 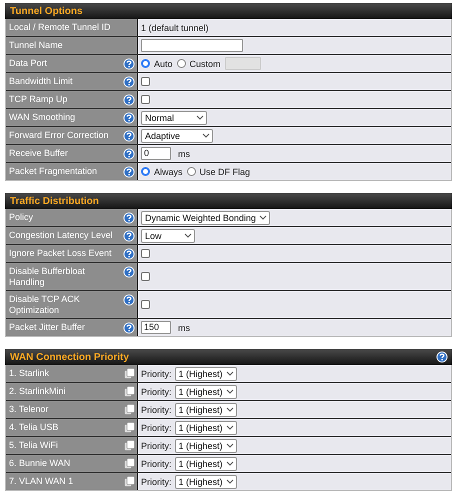 What do you see at coordinates (205, 217) in the screenshot?
I see `dropdown: Dynamic Weighted Bonding` at bounding box center [205, 217].